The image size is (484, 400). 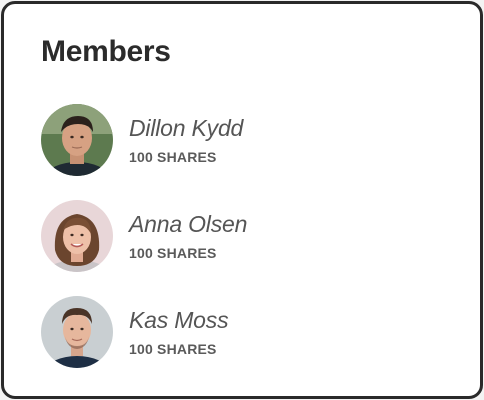 I want to click on avatar-photo-woman-brown-hair-icon, so click(x=77, y=236).